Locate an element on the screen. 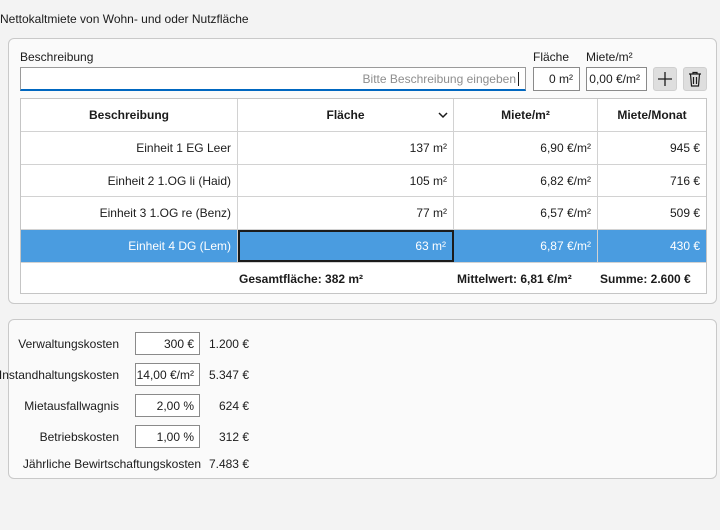  cell-miete-monat: 716 € is located at coordinates (684, 180).